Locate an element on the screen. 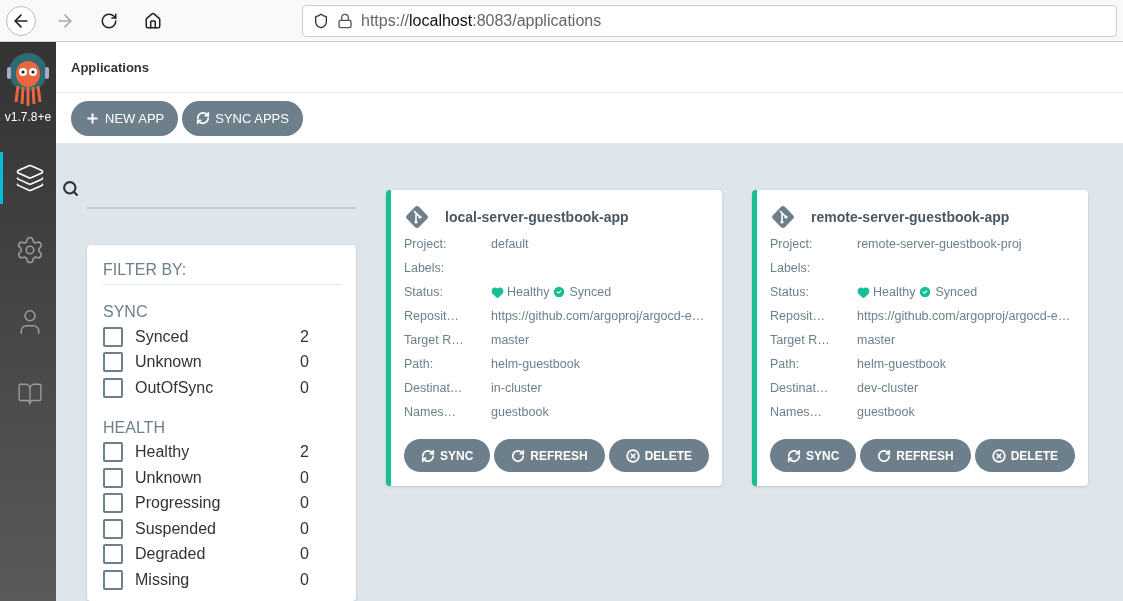 This screenshot has width=1123, height=601. filter-label: OutOfSync is located at coordinates (175, 387).